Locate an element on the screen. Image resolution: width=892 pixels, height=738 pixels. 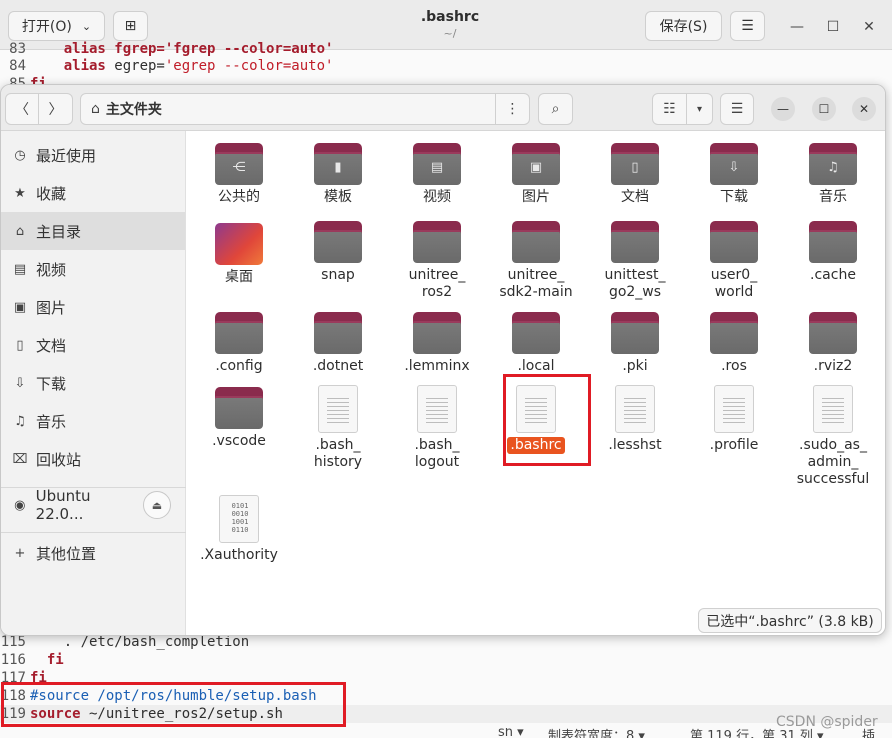
file-bash-history: .bash_ history is located at coordinates (338, 428).